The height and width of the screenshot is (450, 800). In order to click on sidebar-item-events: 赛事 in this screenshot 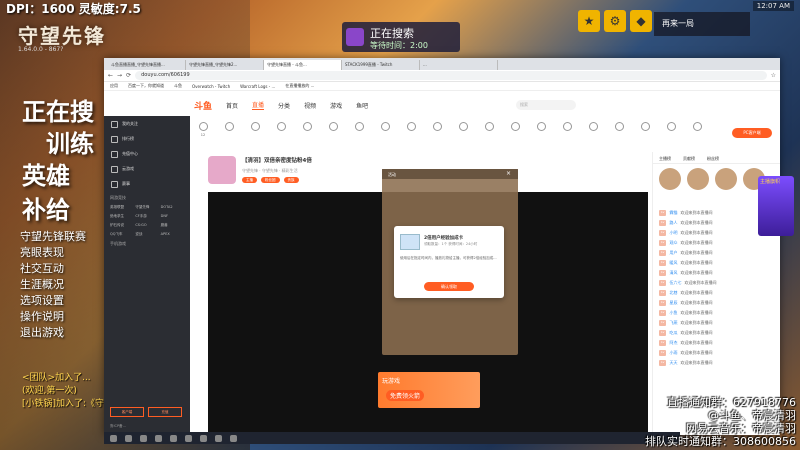, I will do `click(147, 183)`.